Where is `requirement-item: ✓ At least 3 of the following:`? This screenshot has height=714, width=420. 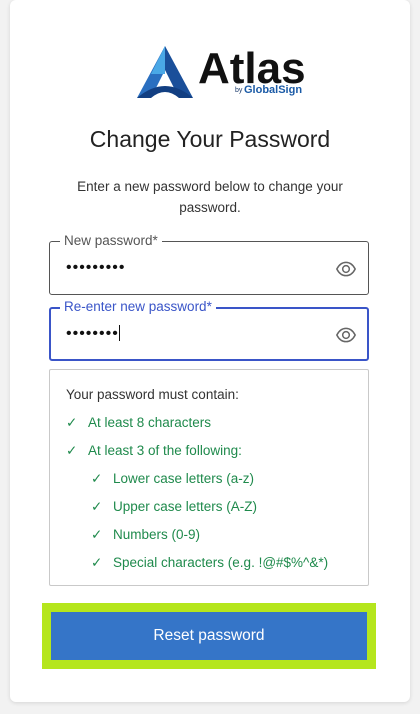 requirement-item: ✓ At least 3 of the following: is located at coordinates (154, 451).